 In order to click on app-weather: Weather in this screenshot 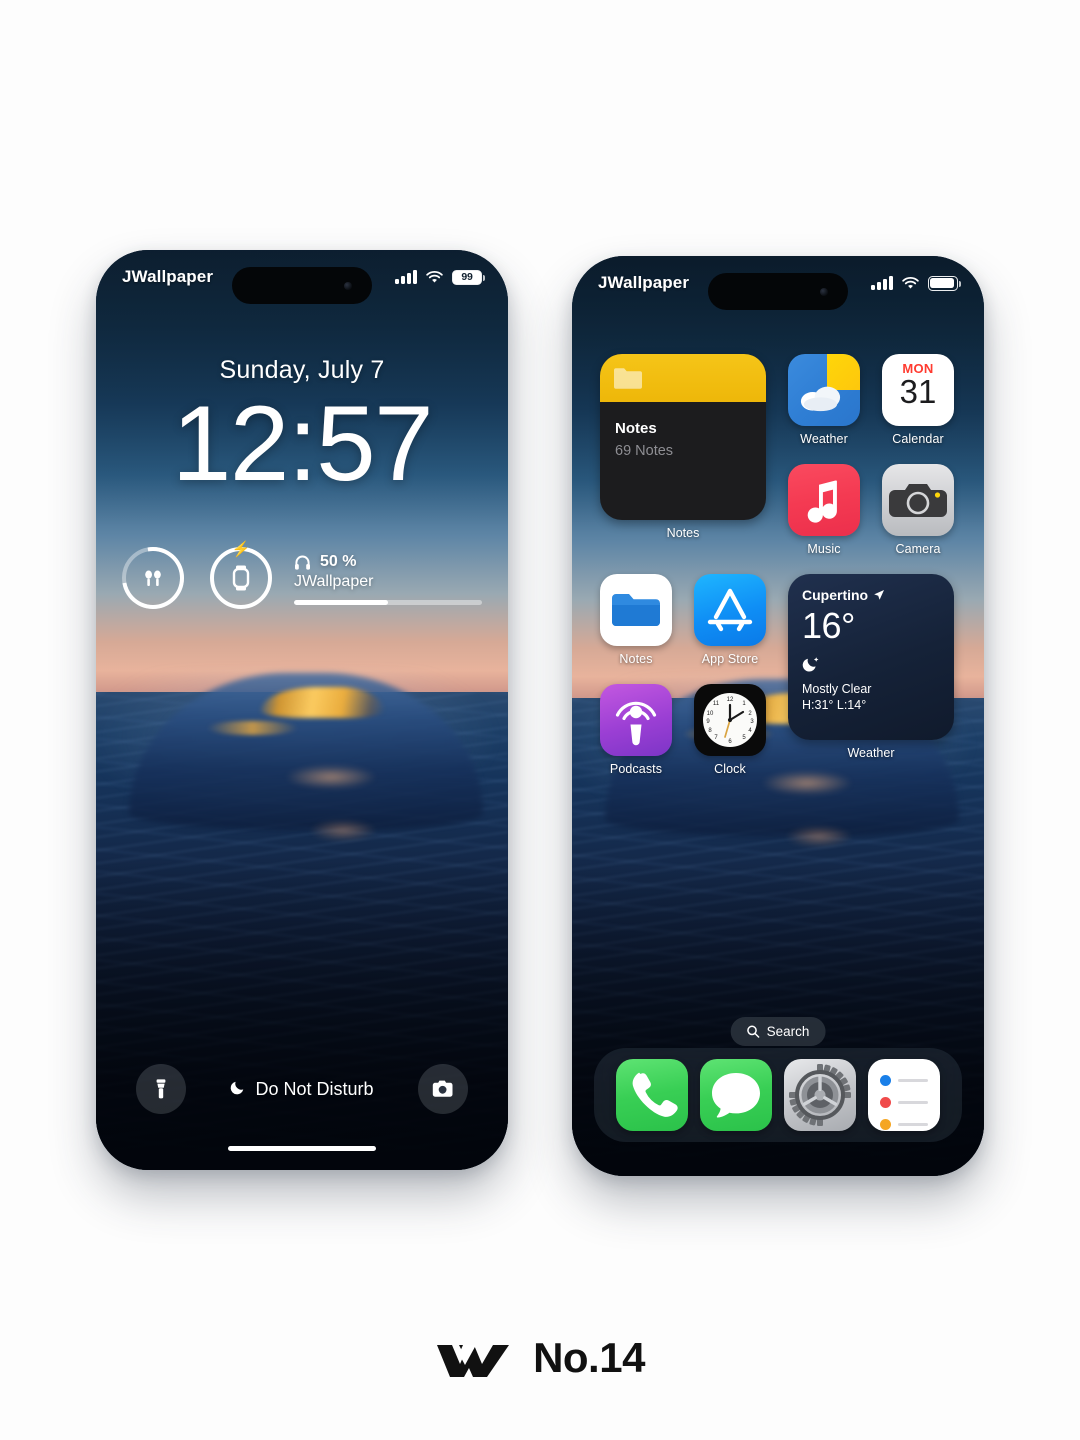, I will do `click(824, 400)`.